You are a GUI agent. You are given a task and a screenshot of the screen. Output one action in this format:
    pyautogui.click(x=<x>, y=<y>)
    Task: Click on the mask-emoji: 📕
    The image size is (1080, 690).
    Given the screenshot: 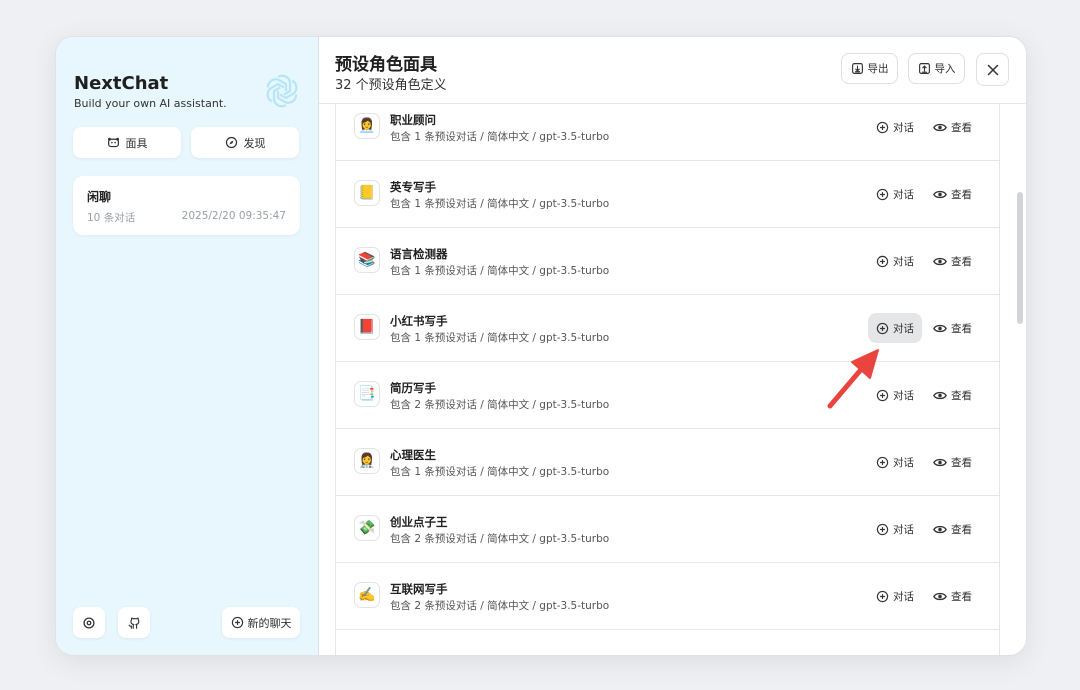 What is the action you would take?
    pyautogui.click(x=367, y=327)
    